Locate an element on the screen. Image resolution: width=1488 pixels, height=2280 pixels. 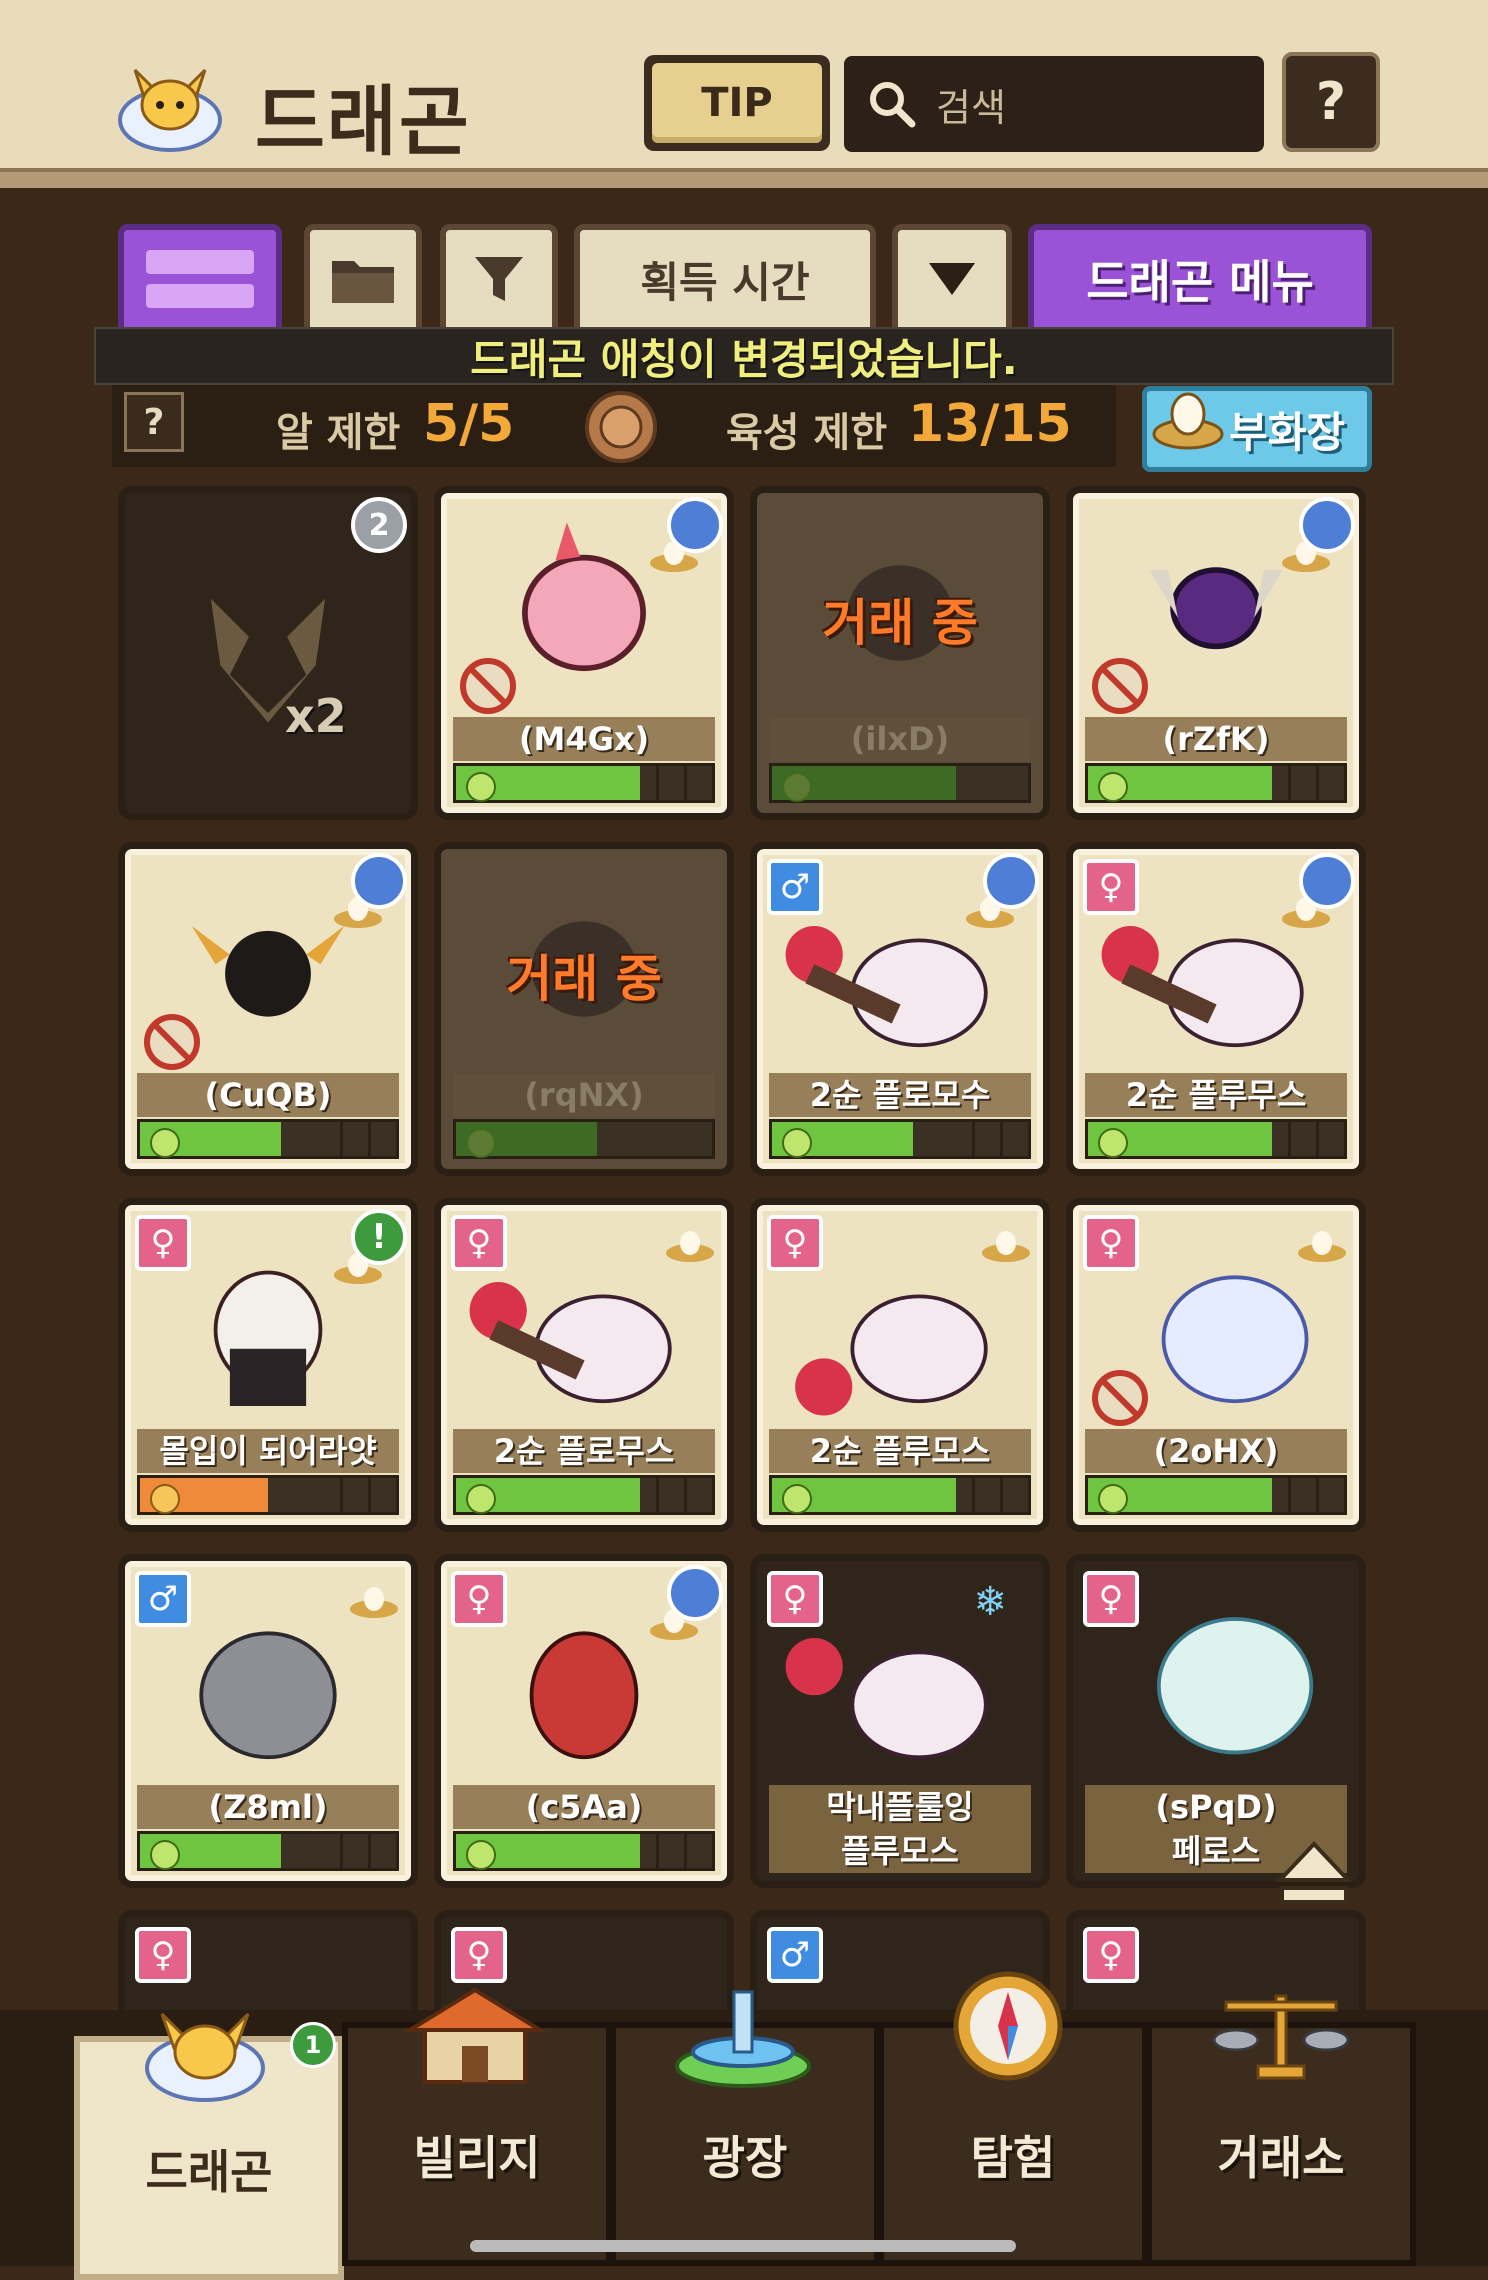
raise-limit-value: 13/15 is located at coordinates (990, 424).